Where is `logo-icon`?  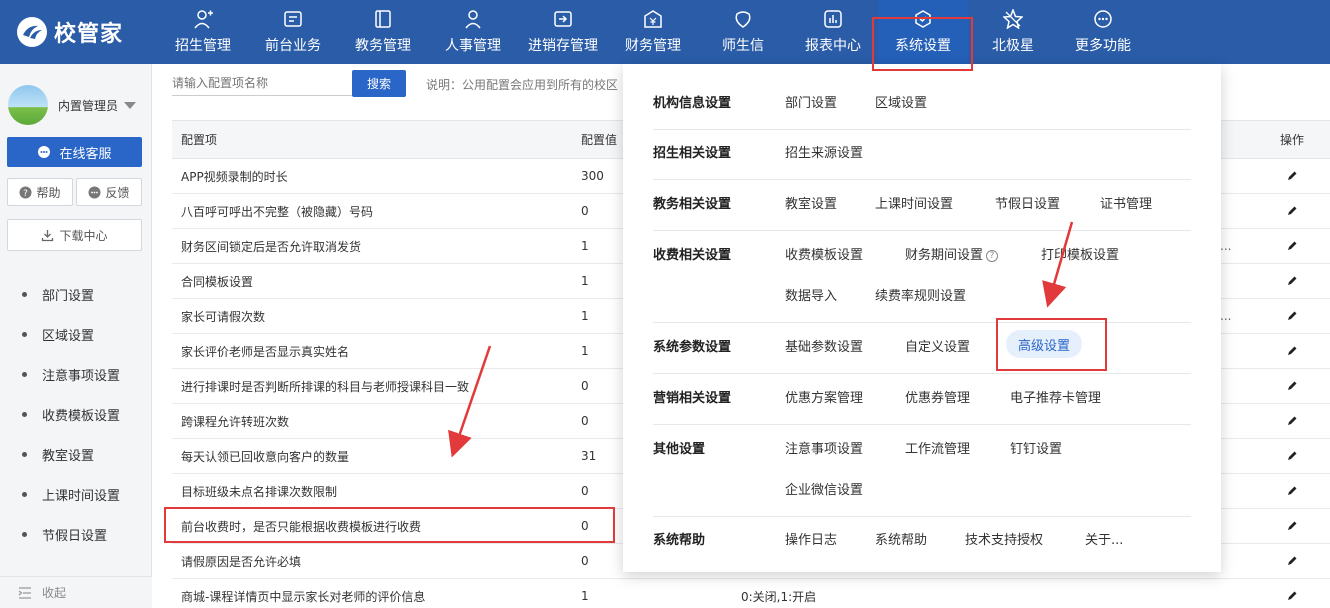 logo-icon is located at coordinates (32, 32).